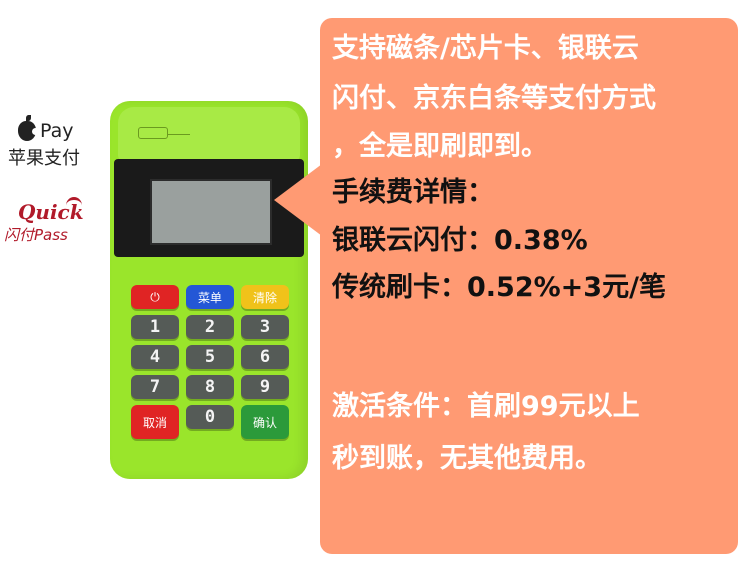 This screenshot has width=750, height=565. I want to click on callout-pointer, so click(298, 200).